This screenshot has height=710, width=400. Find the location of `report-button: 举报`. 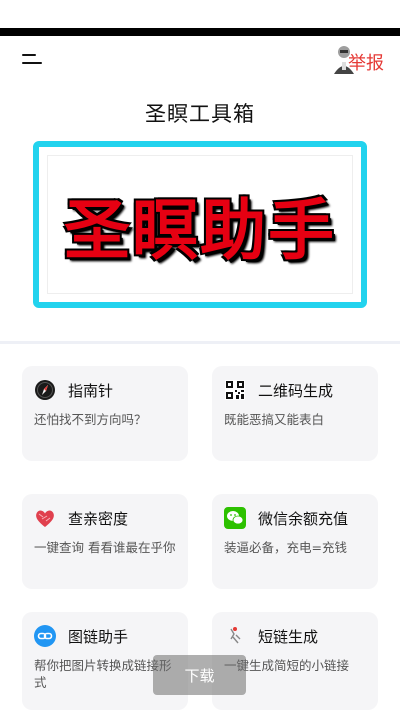

report-button: 举报 is located at coordinates (359, 61).